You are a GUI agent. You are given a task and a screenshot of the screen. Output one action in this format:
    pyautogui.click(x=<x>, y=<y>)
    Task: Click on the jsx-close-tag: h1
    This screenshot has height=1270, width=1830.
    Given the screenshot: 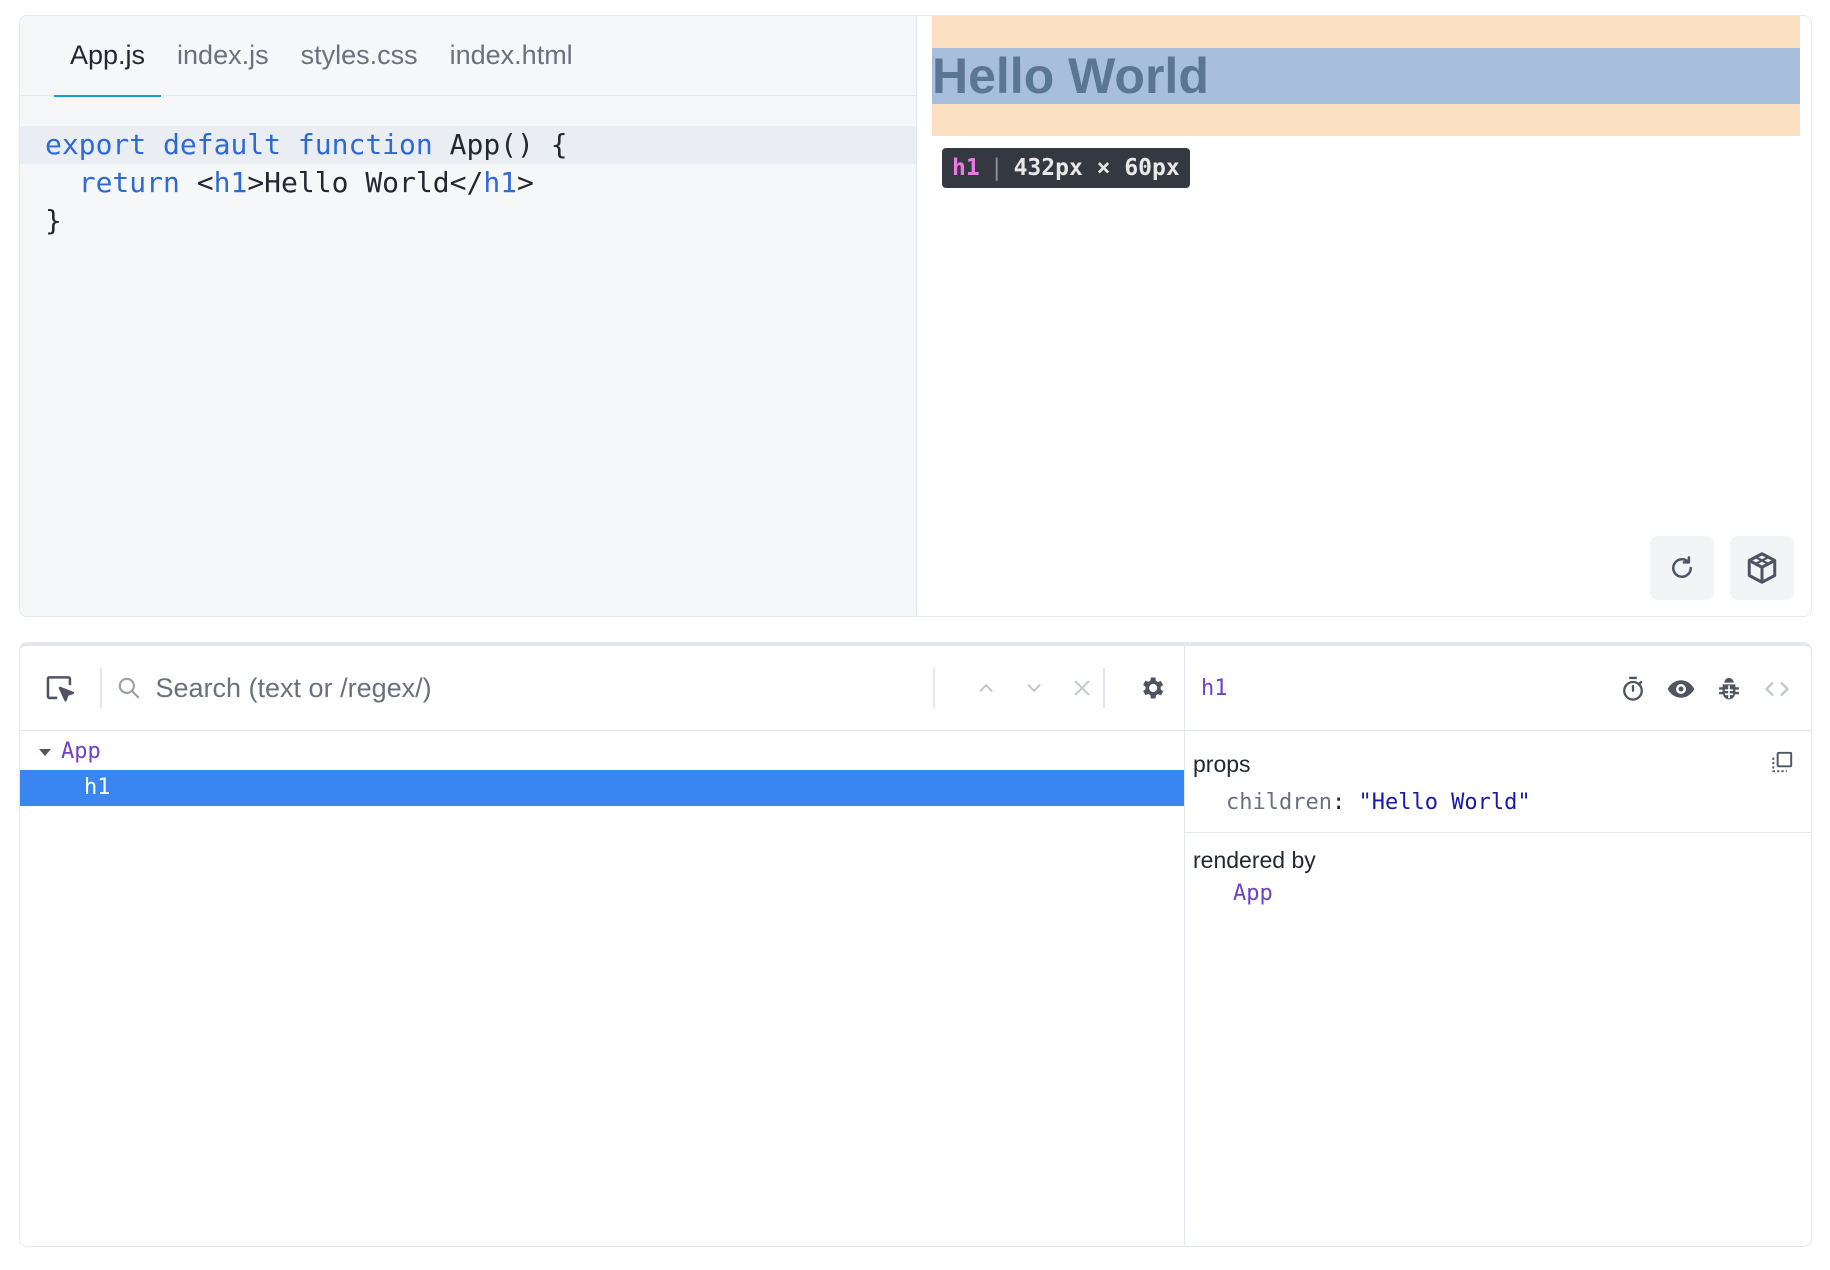 What is the action you would take?
    pyautogui.click(x=500, y=182)
    